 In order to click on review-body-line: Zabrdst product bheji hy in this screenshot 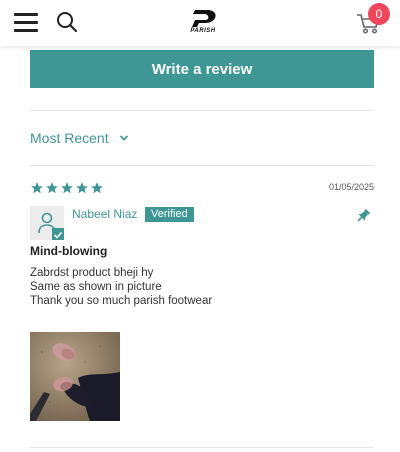, I will do `click(92, 273)`.